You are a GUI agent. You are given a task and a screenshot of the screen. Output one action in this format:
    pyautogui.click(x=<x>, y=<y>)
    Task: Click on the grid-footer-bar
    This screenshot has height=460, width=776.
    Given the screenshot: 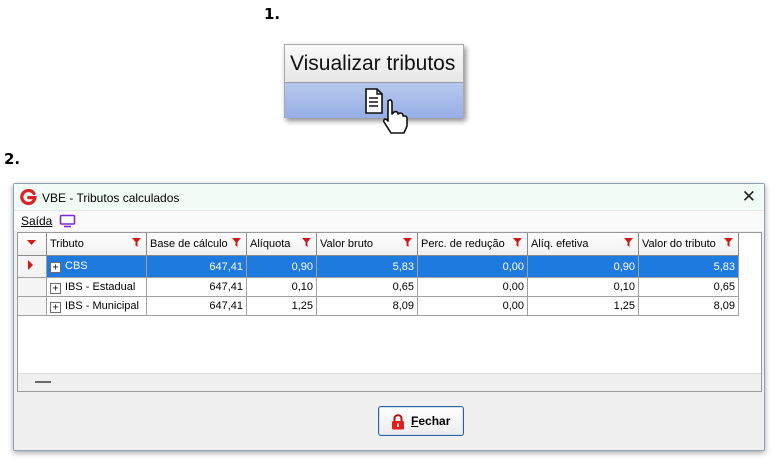 What is the action you would take?
    pyautogui.click(x=389, y=382)
    